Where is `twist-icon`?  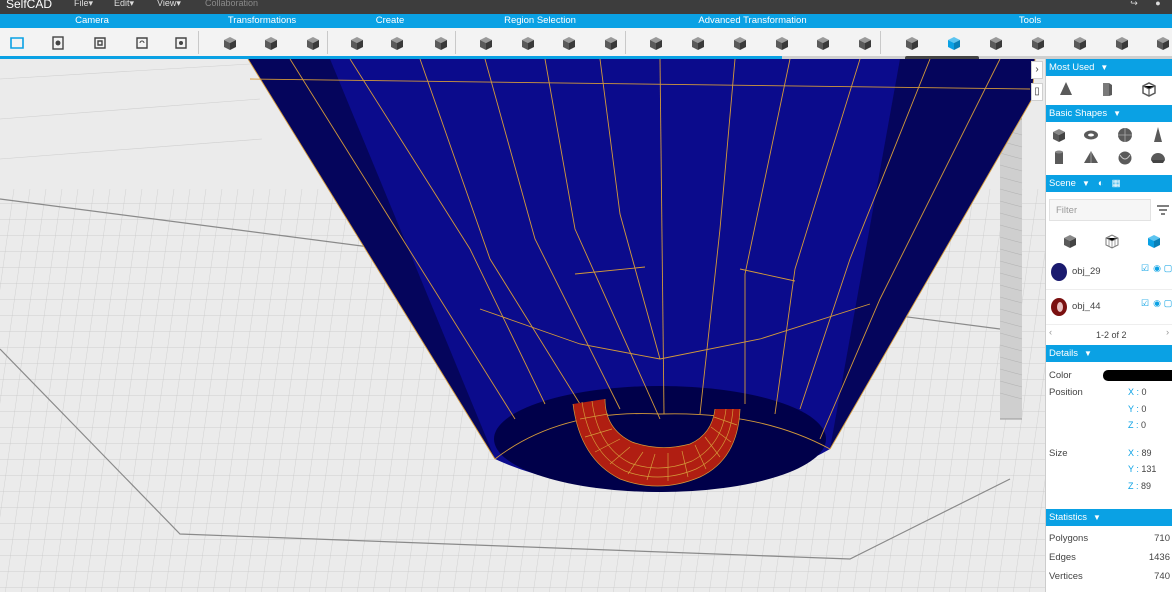 twist-icon is located at coordinates (823, 43).